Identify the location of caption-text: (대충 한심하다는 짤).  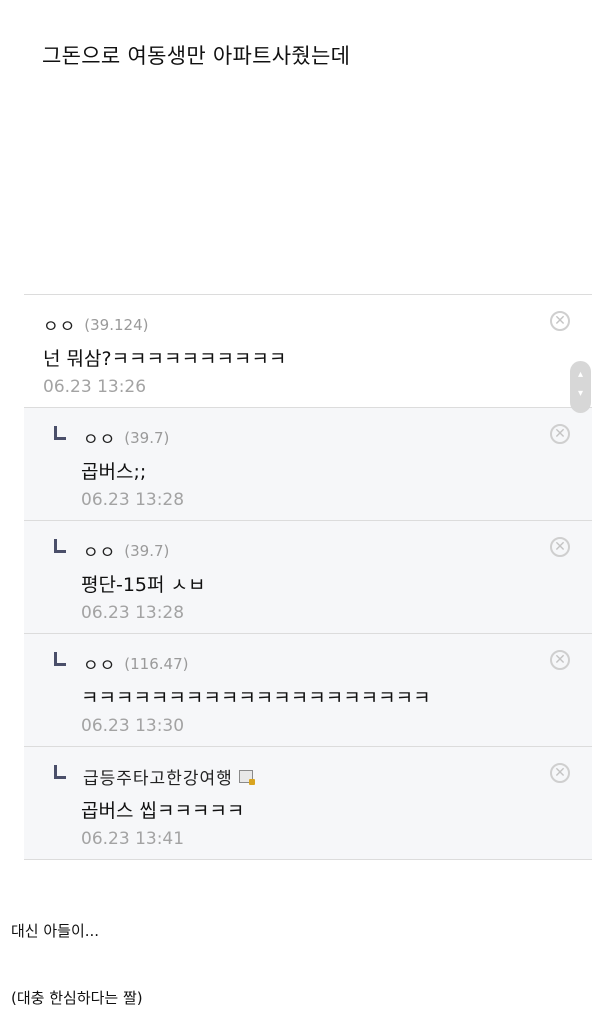
(77, 998).